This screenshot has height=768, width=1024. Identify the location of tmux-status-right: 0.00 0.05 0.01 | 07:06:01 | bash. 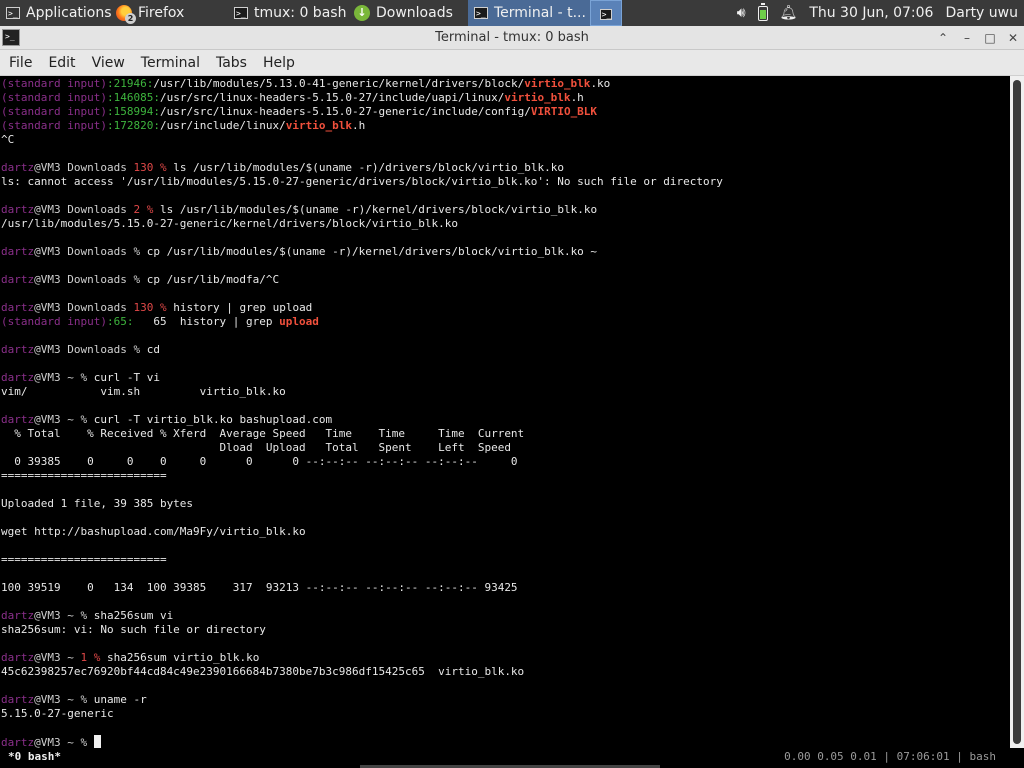
(890, 756).